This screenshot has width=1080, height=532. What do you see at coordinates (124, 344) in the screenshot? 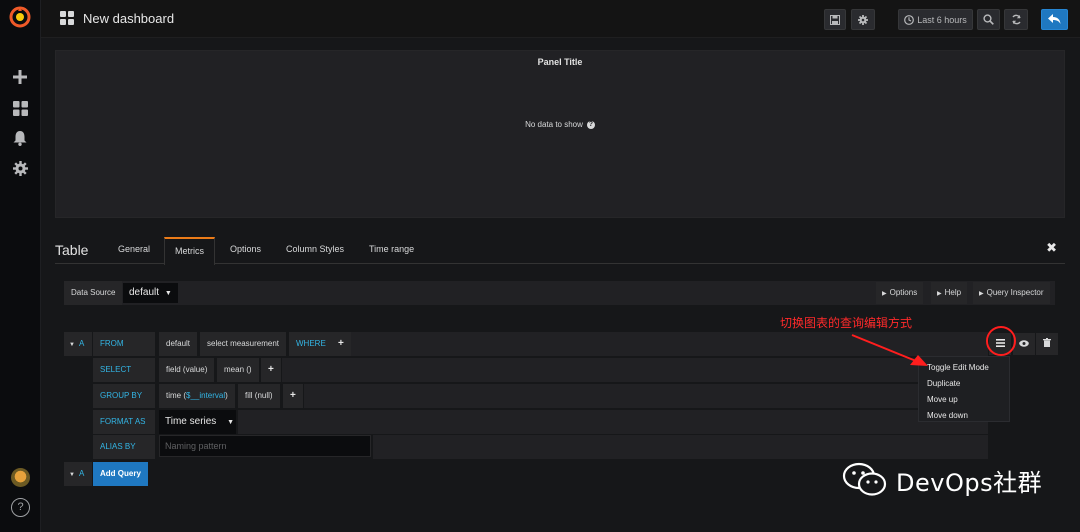
I see `from-keyword: FROM` at bounding box center [124, 344].